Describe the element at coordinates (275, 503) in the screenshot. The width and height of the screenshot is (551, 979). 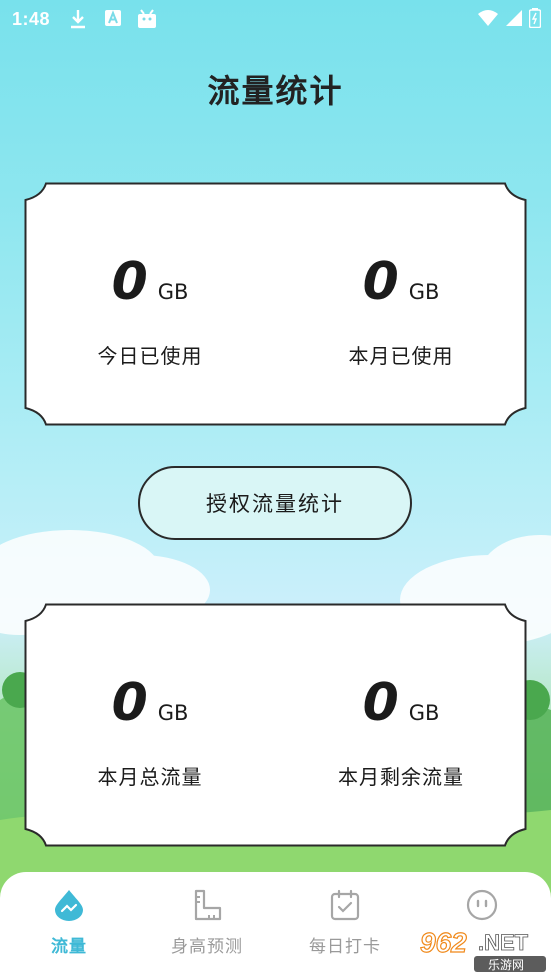
I see `authorize-traffic-button: 授权流量统计` at that location.